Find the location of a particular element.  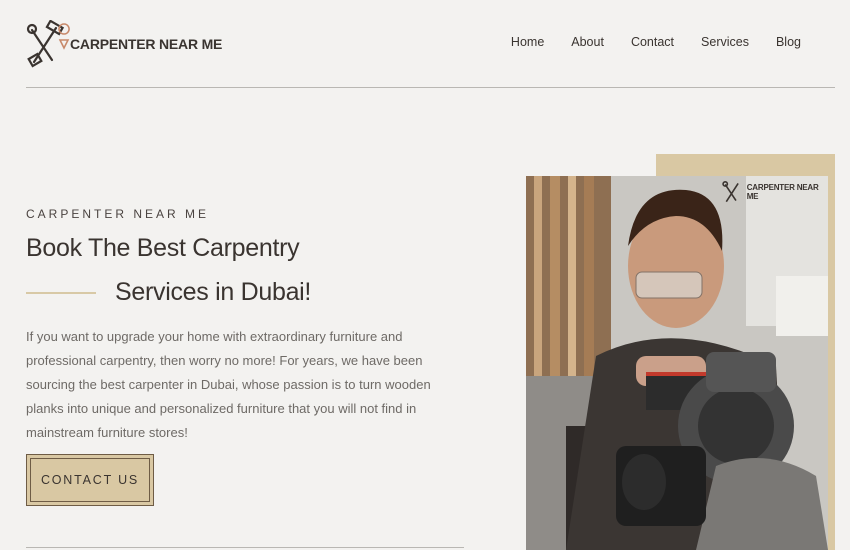

nav-services: Services is located at coordinates (725, 42).